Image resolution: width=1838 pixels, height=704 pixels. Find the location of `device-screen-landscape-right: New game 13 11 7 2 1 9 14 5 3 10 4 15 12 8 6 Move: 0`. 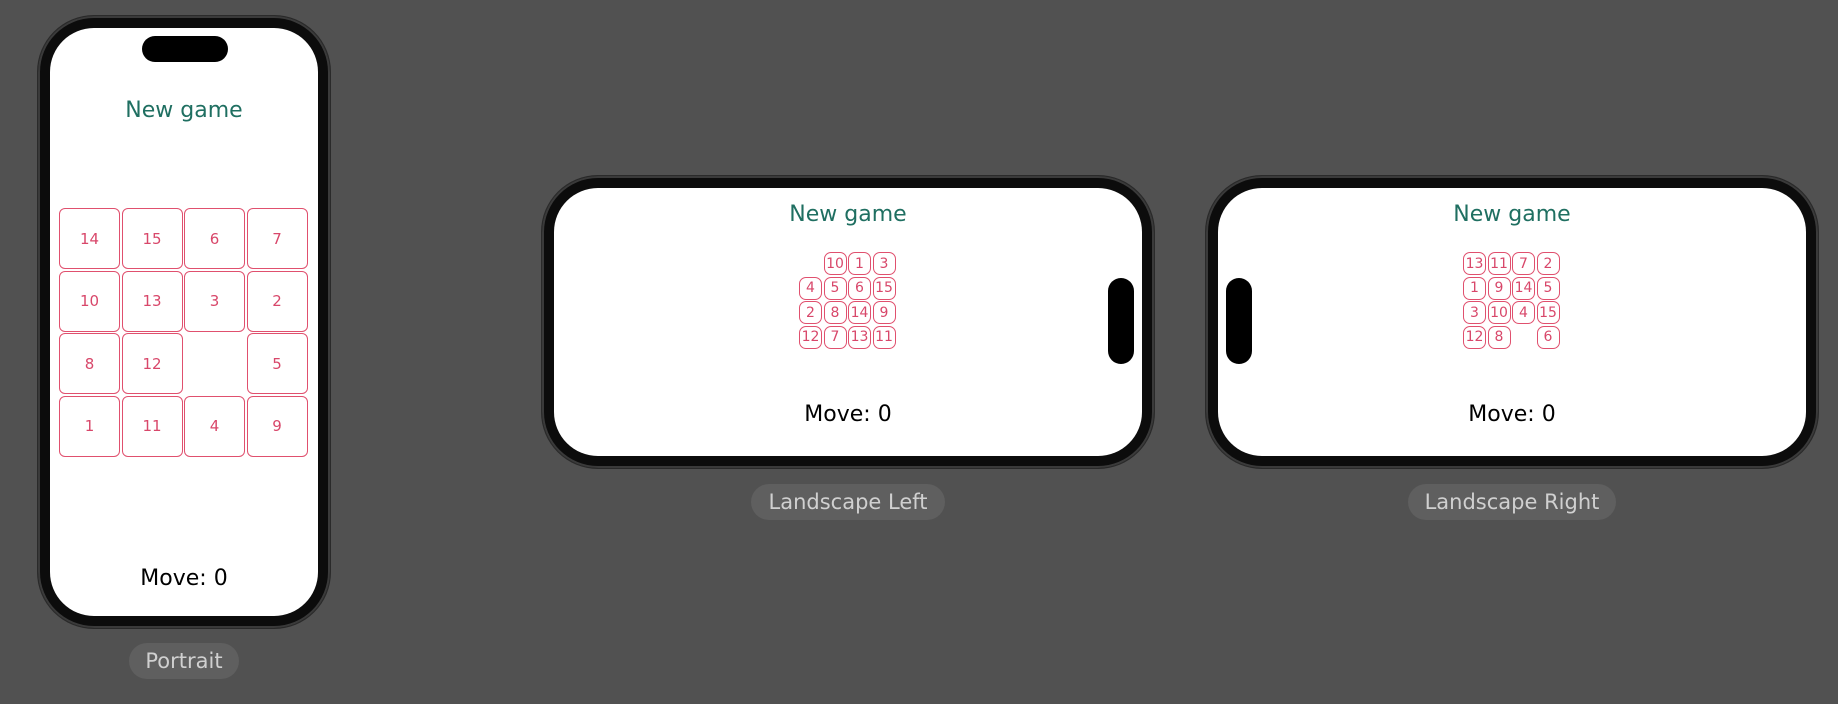

device-screen-landscape-right: New game 13 11 7 2 1 9 14 5 3 10 4 15 12 8 6 Move: 0 is located at coordinates (1512, 322).